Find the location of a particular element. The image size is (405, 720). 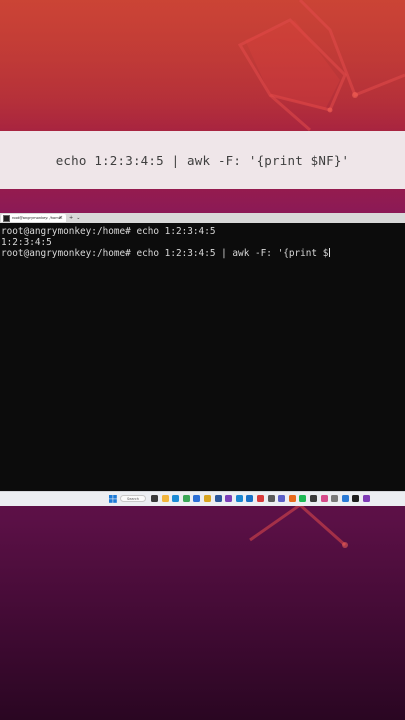

teams-icon is located at coordinates (282, 498).